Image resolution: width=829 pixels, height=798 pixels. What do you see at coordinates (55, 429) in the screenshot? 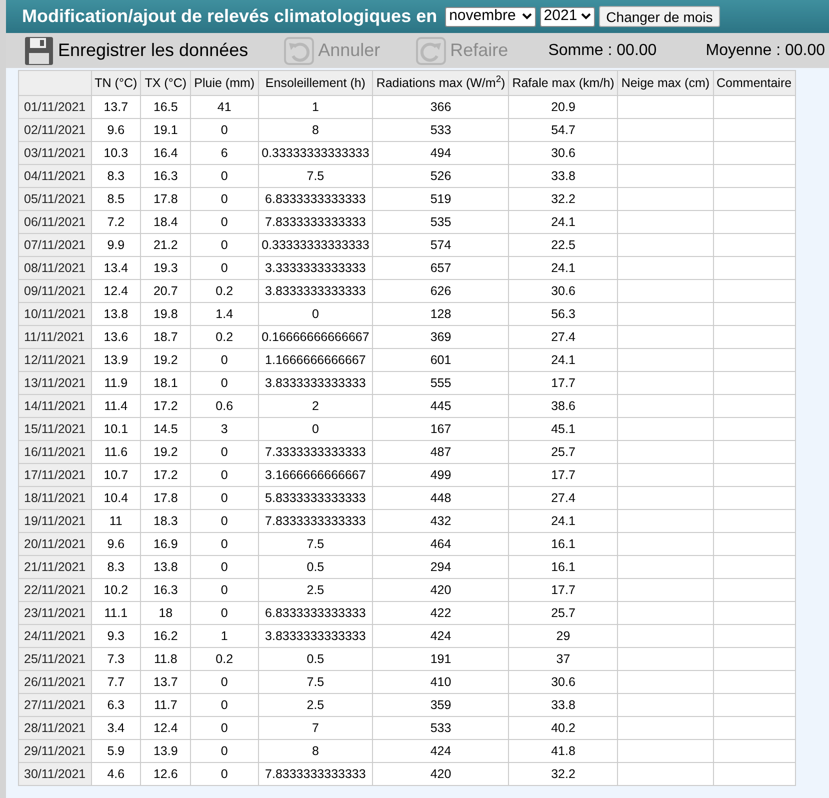
I see `date-cell: 15/11/2021` at bounding box center [55, 429].